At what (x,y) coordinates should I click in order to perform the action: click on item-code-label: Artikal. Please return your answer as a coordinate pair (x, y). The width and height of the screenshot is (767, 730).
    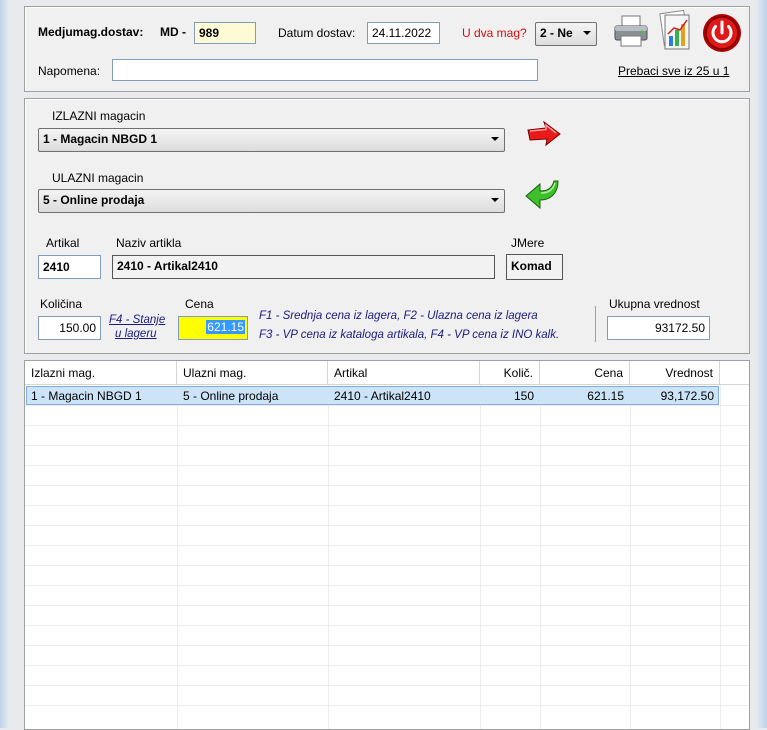
    Looking at the image, I should click on (63, 243).